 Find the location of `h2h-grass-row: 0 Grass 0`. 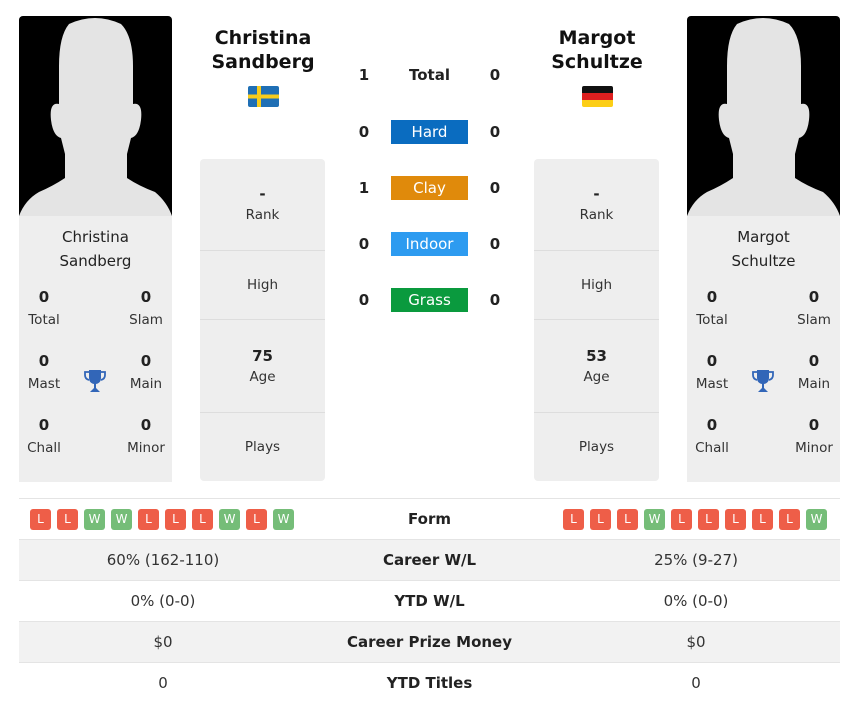

h2h-grass-row: 0 Grass 0 is located at coordinates (430, 300).